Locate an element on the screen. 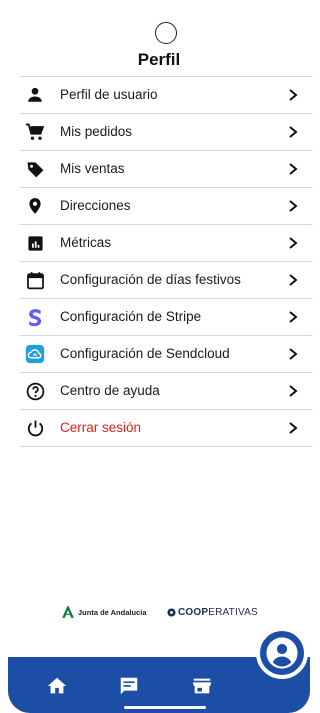 The width and height of the screenshot is (320, 713). menu-item-sendcloud: Configuración de Sendcloud is located at coordinates (165, 354).